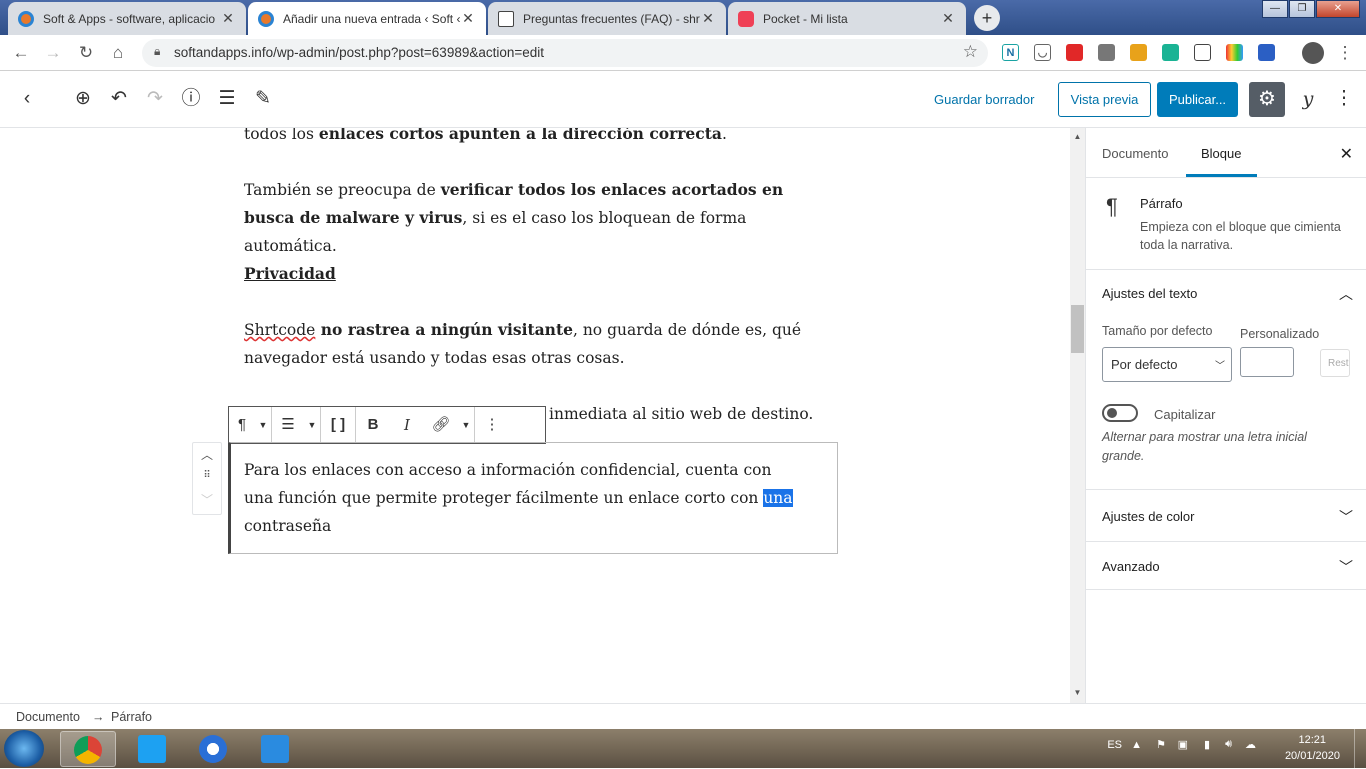 The image size is (1366, 769). Describe the element at coordinates (1148, 516) in the screenshot. I see `color-settings-heading: Ajustes de color` at that location.